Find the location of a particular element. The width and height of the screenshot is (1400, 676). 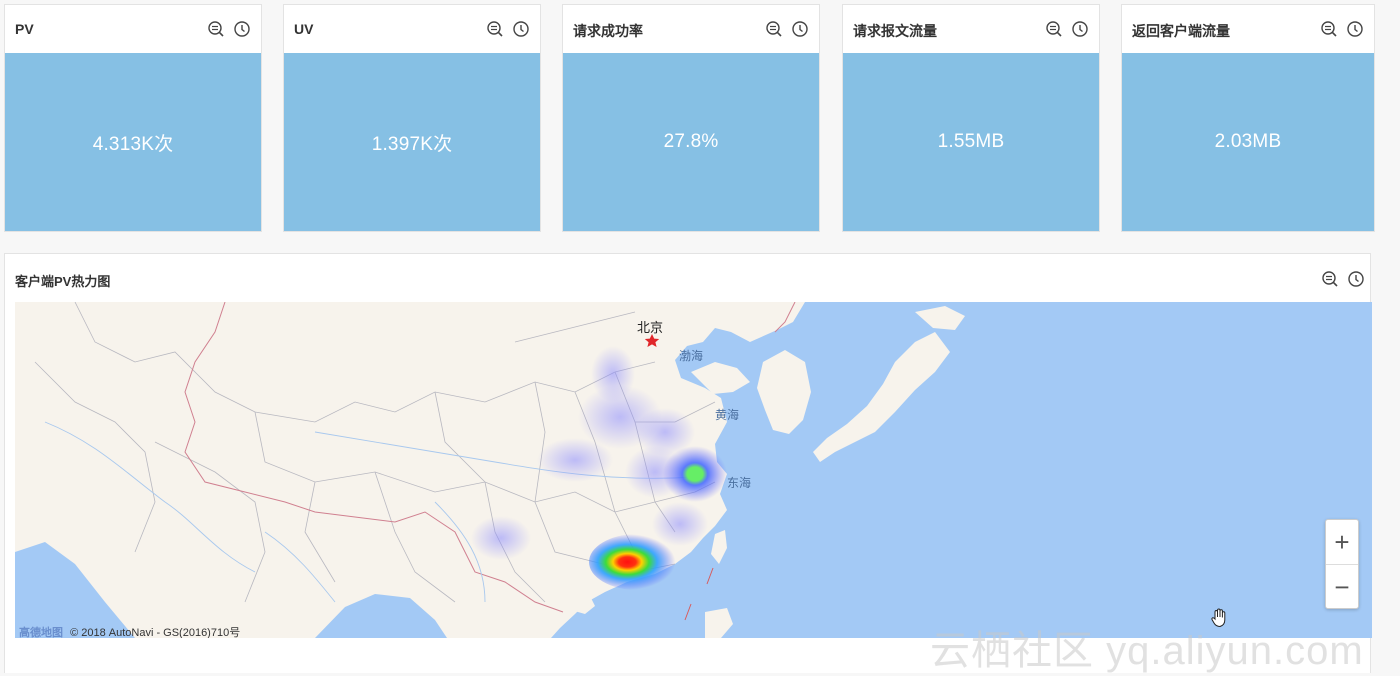

heat-hebei is located at coordinates (613, 374).